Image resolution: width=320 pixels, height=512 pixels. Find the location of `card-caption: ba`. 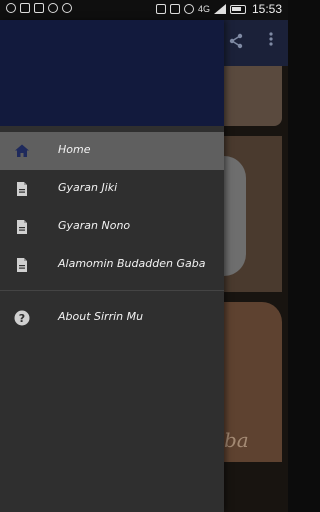

card-caption: ba is located at coordinates (236, 440).